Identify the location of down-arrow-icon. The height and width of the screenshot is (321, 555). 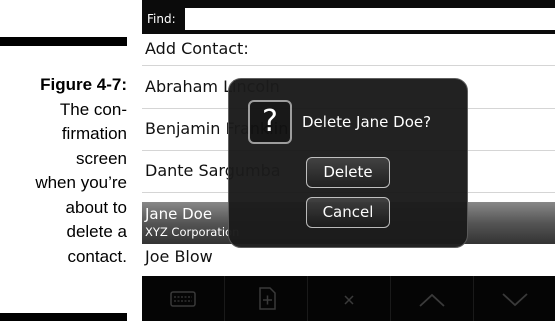
(515, 300).